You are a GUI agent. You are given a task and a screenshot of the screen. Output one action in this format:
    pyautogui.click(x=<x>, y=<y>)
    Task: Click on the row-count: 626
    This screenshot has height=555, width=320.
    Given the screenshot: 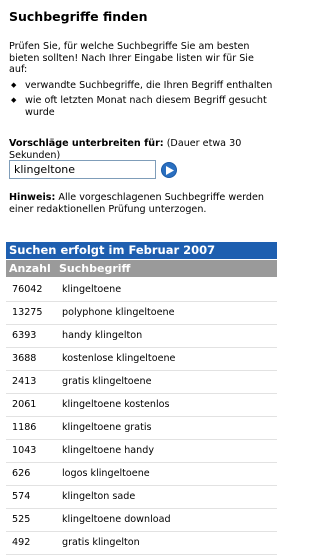 What is the action you would take?
    pyautogui.click(x=21, y=473)
    